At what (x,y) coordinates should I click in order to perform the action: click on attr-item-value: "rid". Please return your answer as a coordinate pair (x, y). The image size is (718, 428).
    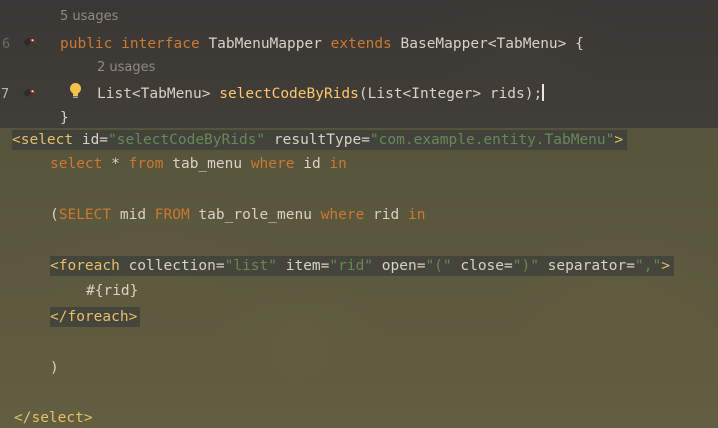
    Looking at the image, I should click on (351, 266).